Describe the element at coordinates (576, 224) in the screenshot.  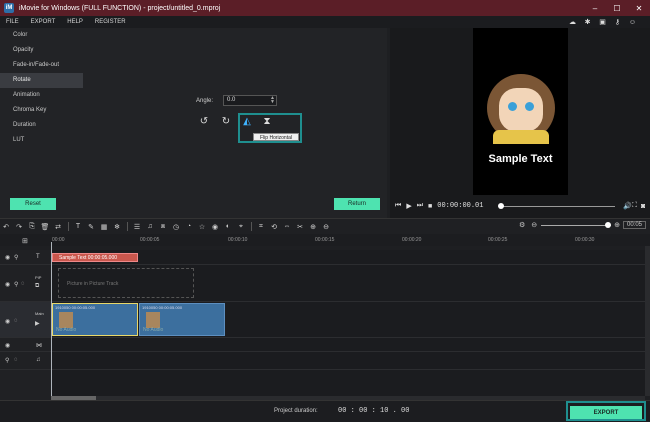
I see `zoom-slider` at that location.